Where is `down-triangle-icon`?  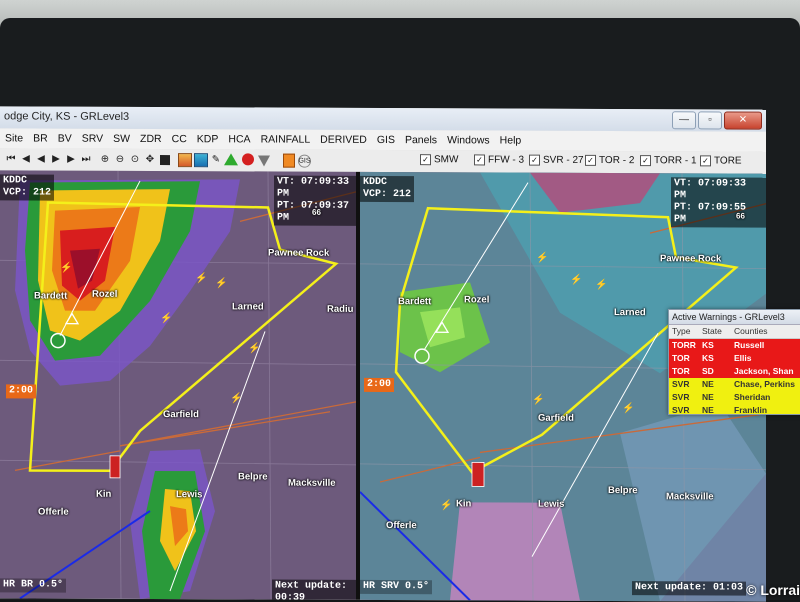 down-triangle-icon is located at coordinates (264, 161).